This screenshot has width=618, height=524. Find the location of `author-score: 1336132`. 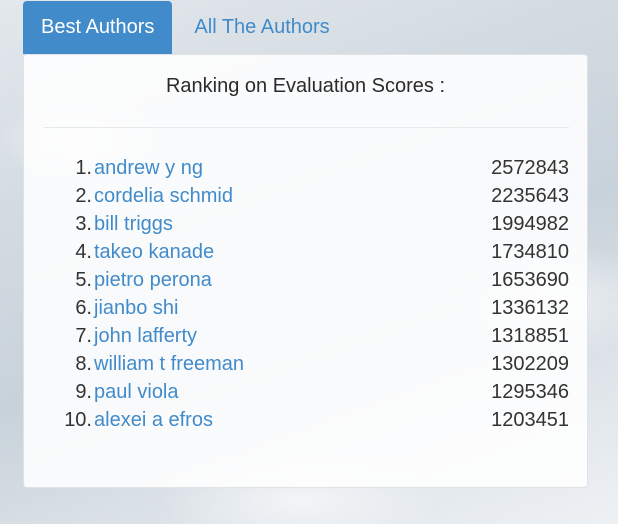

author-score: 1336132 is located at coordinates (530, 307).